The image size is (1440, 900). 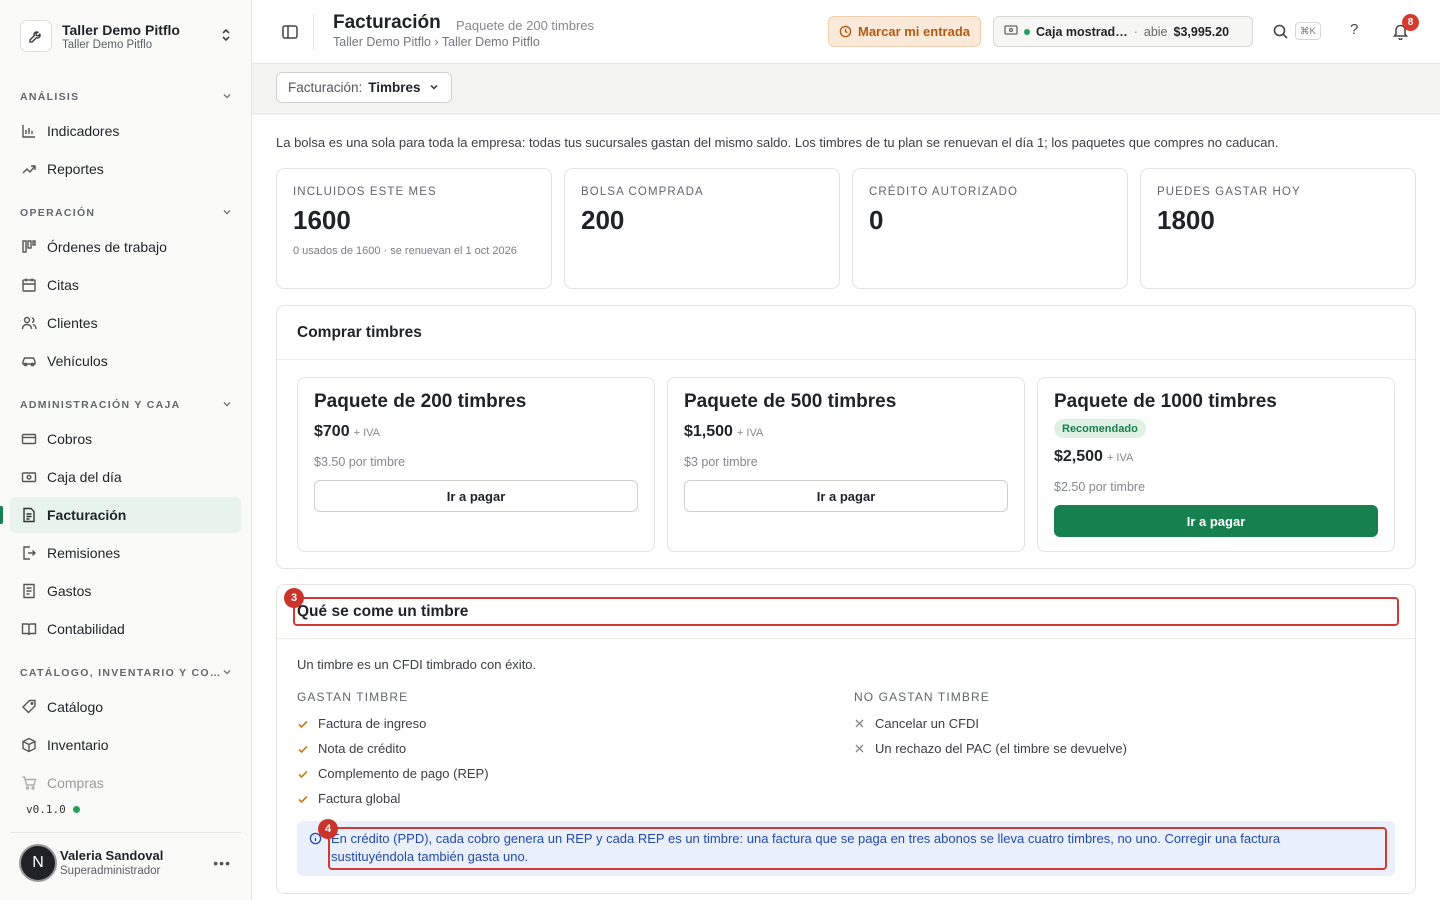 I want to click on version-text: v0.1.0, so click(x=46, y=809).